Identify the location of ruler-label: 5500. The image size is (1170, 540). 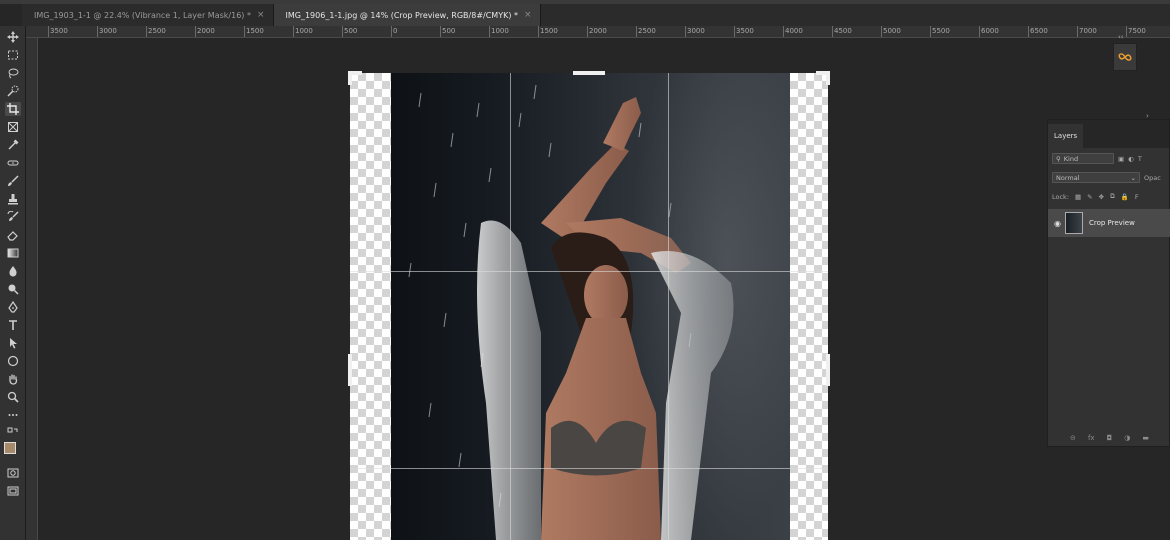
(941, 31).